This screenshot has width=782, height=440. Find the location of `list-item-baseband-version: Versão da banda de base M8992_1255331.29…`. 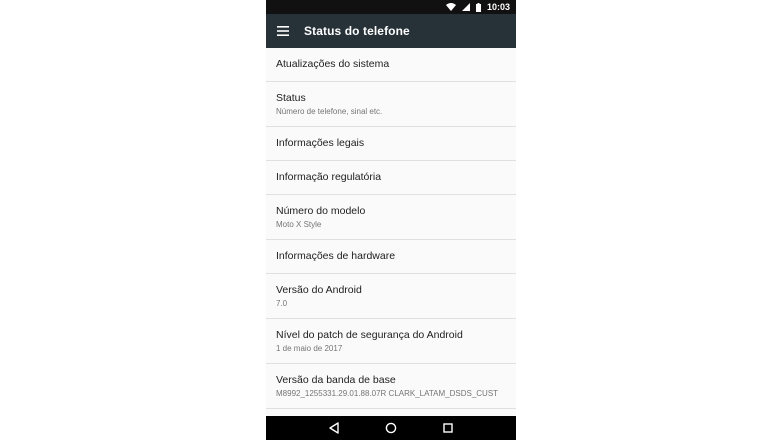

list-item-baseband-version: Versão da banda de base M8992_1255331.29… is located at coordinates (391, 386).